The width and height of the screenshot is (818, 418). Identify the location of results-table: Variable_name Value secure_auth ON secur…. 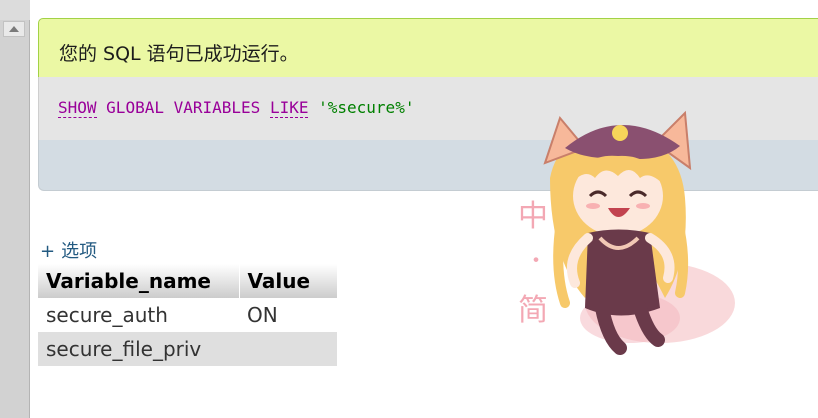
(187, 315).